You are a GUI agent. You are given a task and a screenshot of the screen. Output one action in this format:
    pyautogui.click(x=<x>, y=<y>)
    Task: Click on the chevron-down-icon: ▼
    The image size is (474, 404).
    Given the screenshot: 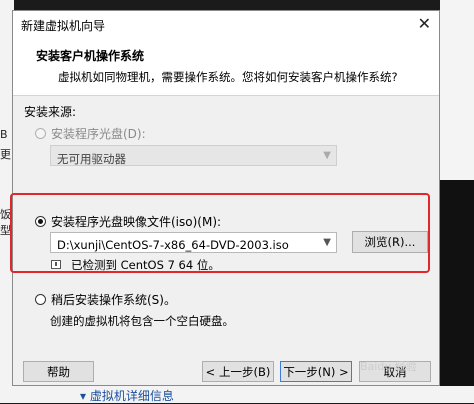 What is the action you would take?
    pyautogui.click(x=327, y=155)
    